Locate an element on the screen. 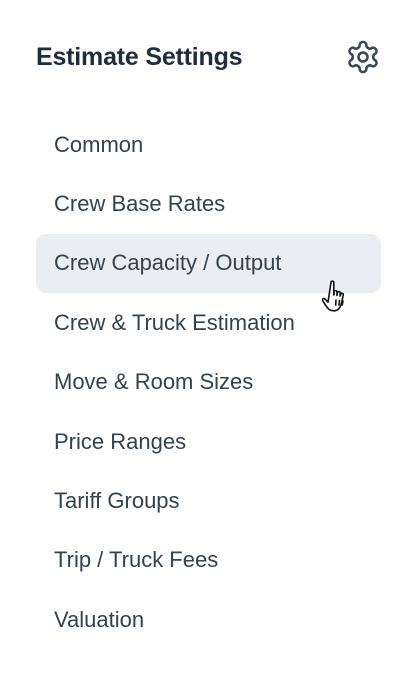 The image size is (416, 676). menu-item-common: Common is located at coordinates (208, 144).